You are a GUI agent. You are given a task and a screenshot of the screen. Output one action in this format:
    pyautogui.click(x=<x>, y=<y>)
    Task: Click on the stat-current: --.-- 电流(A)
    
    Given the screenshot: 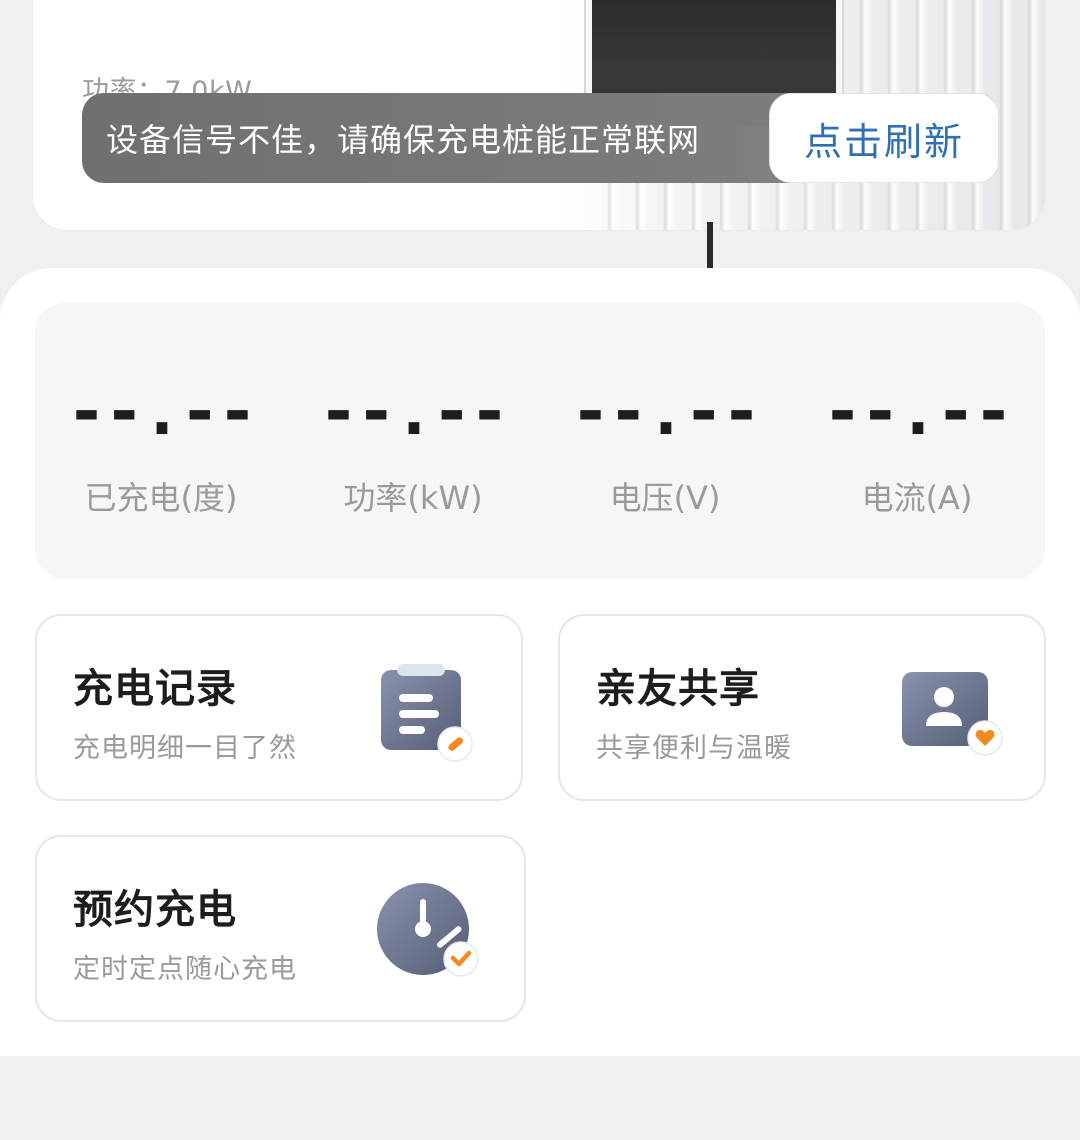 What is the action you would take?
    pyautogui.click(x=917, y=441)
    